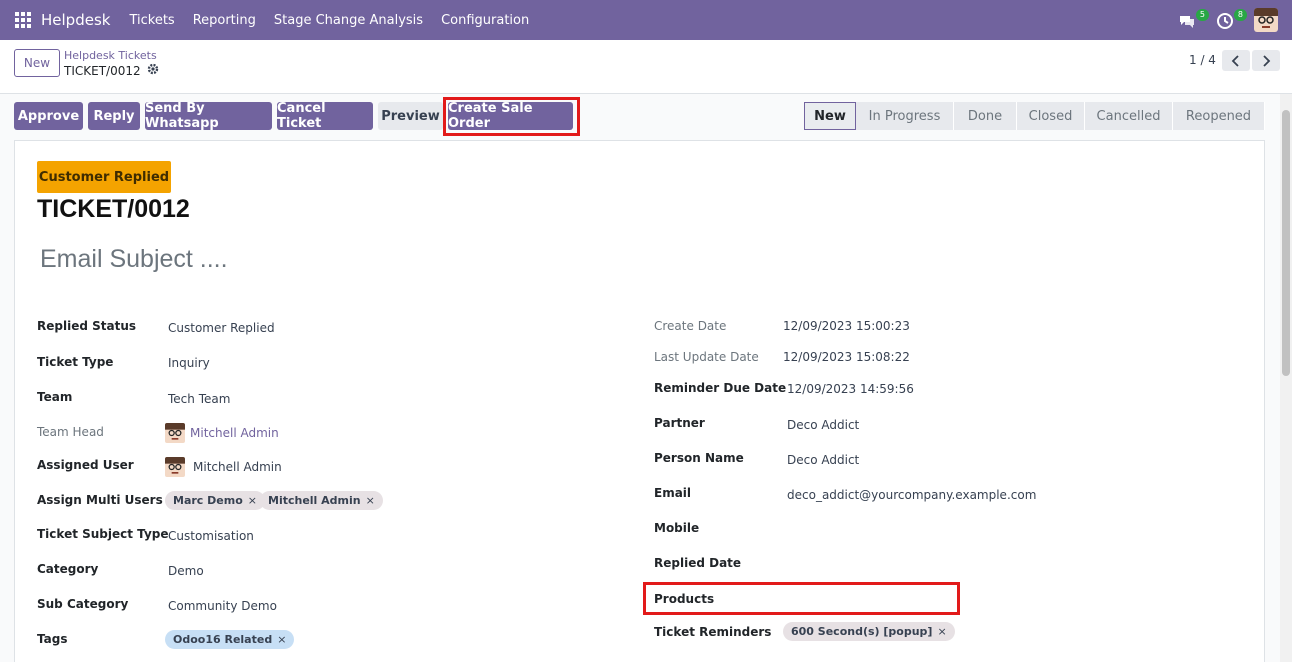 The width and height of the screenshot is (1292, 662). What do you see at coordinates (713, 632) in the screenshot?
I see `label-ticket-reminders: Ticket Reminders` at bounding box center [713, 632].